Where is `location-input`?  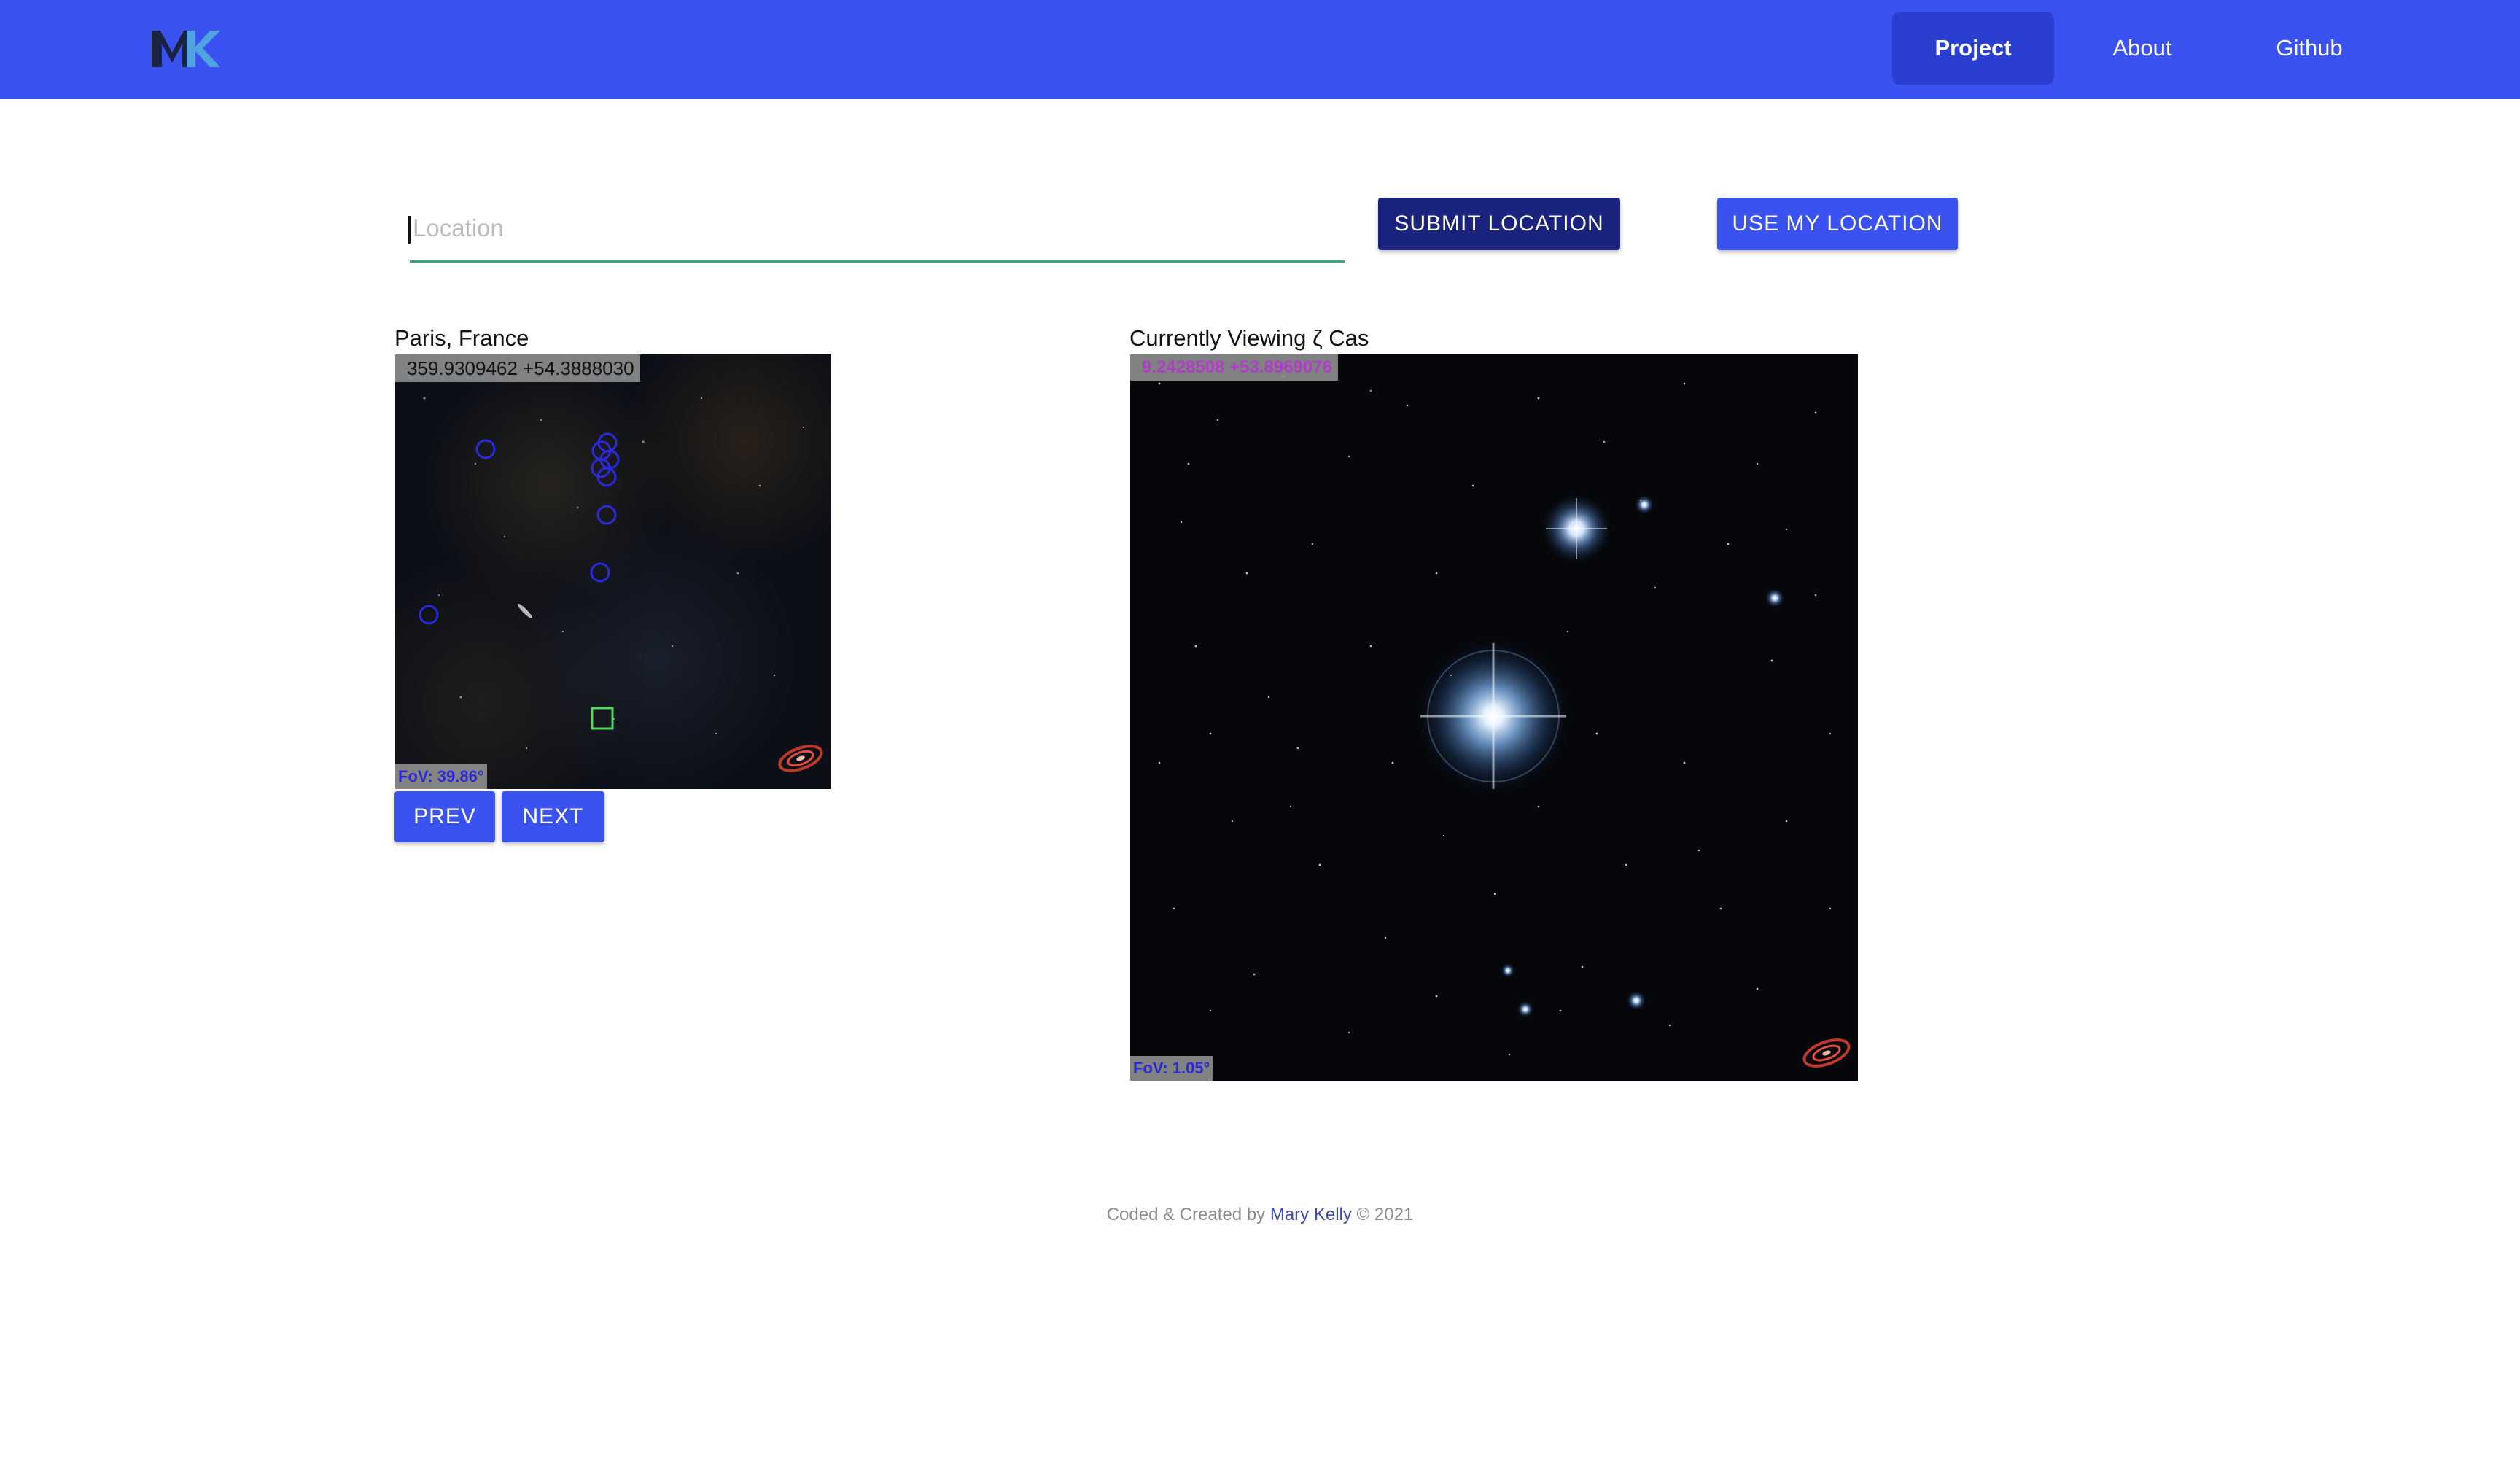
location-input is located at coordinates (877, 229).